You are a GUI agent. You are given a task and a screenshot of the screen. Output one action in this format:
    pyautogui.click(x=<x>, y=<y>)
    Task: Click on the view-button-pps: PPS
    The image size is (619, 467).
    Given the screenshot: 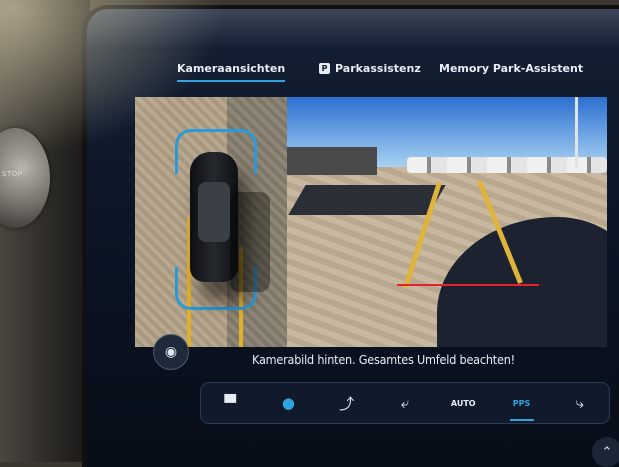 What is the action you would take?
    pyautogui.click(x=522, y=404)
    